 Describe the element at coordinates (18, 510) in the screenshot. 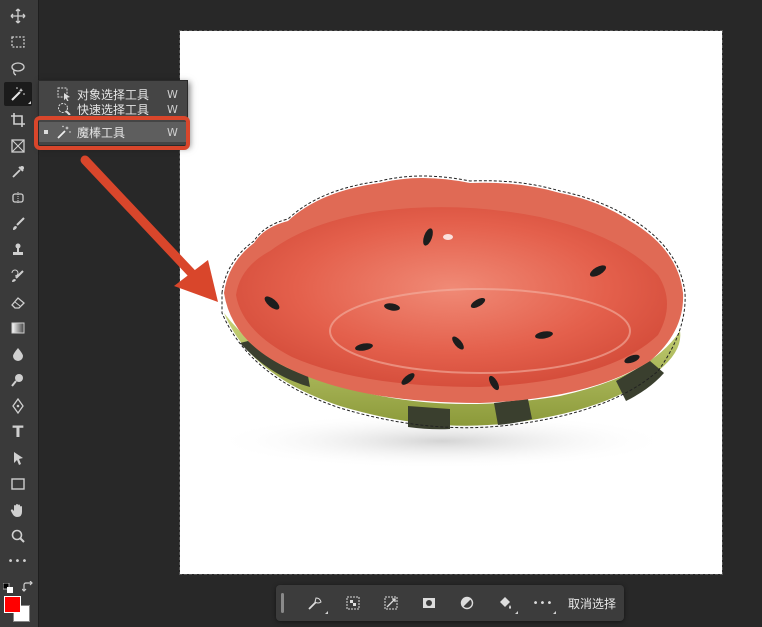

I see `hand-icon` at that location.